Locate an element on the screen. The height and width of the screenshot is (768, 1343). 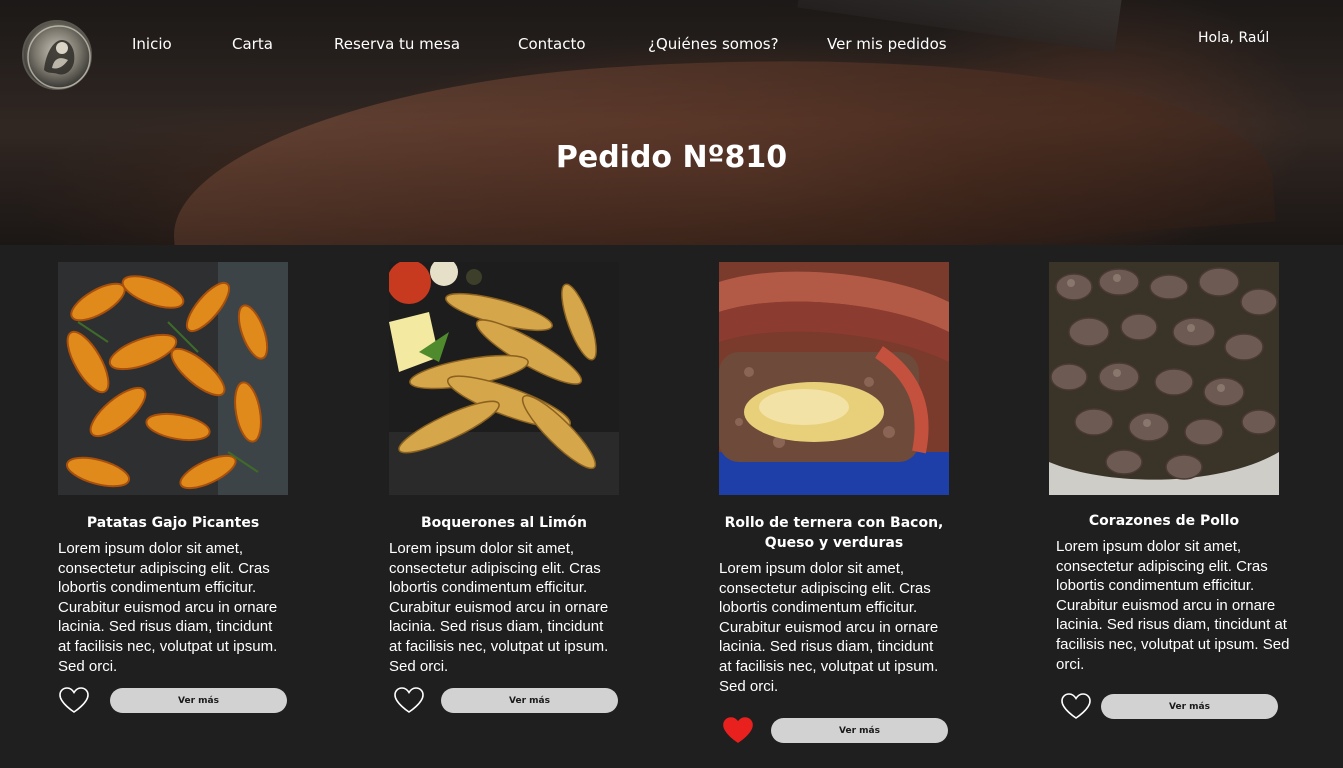
product-title: Corazones de Pollo is located at coordinates (1164, 521).